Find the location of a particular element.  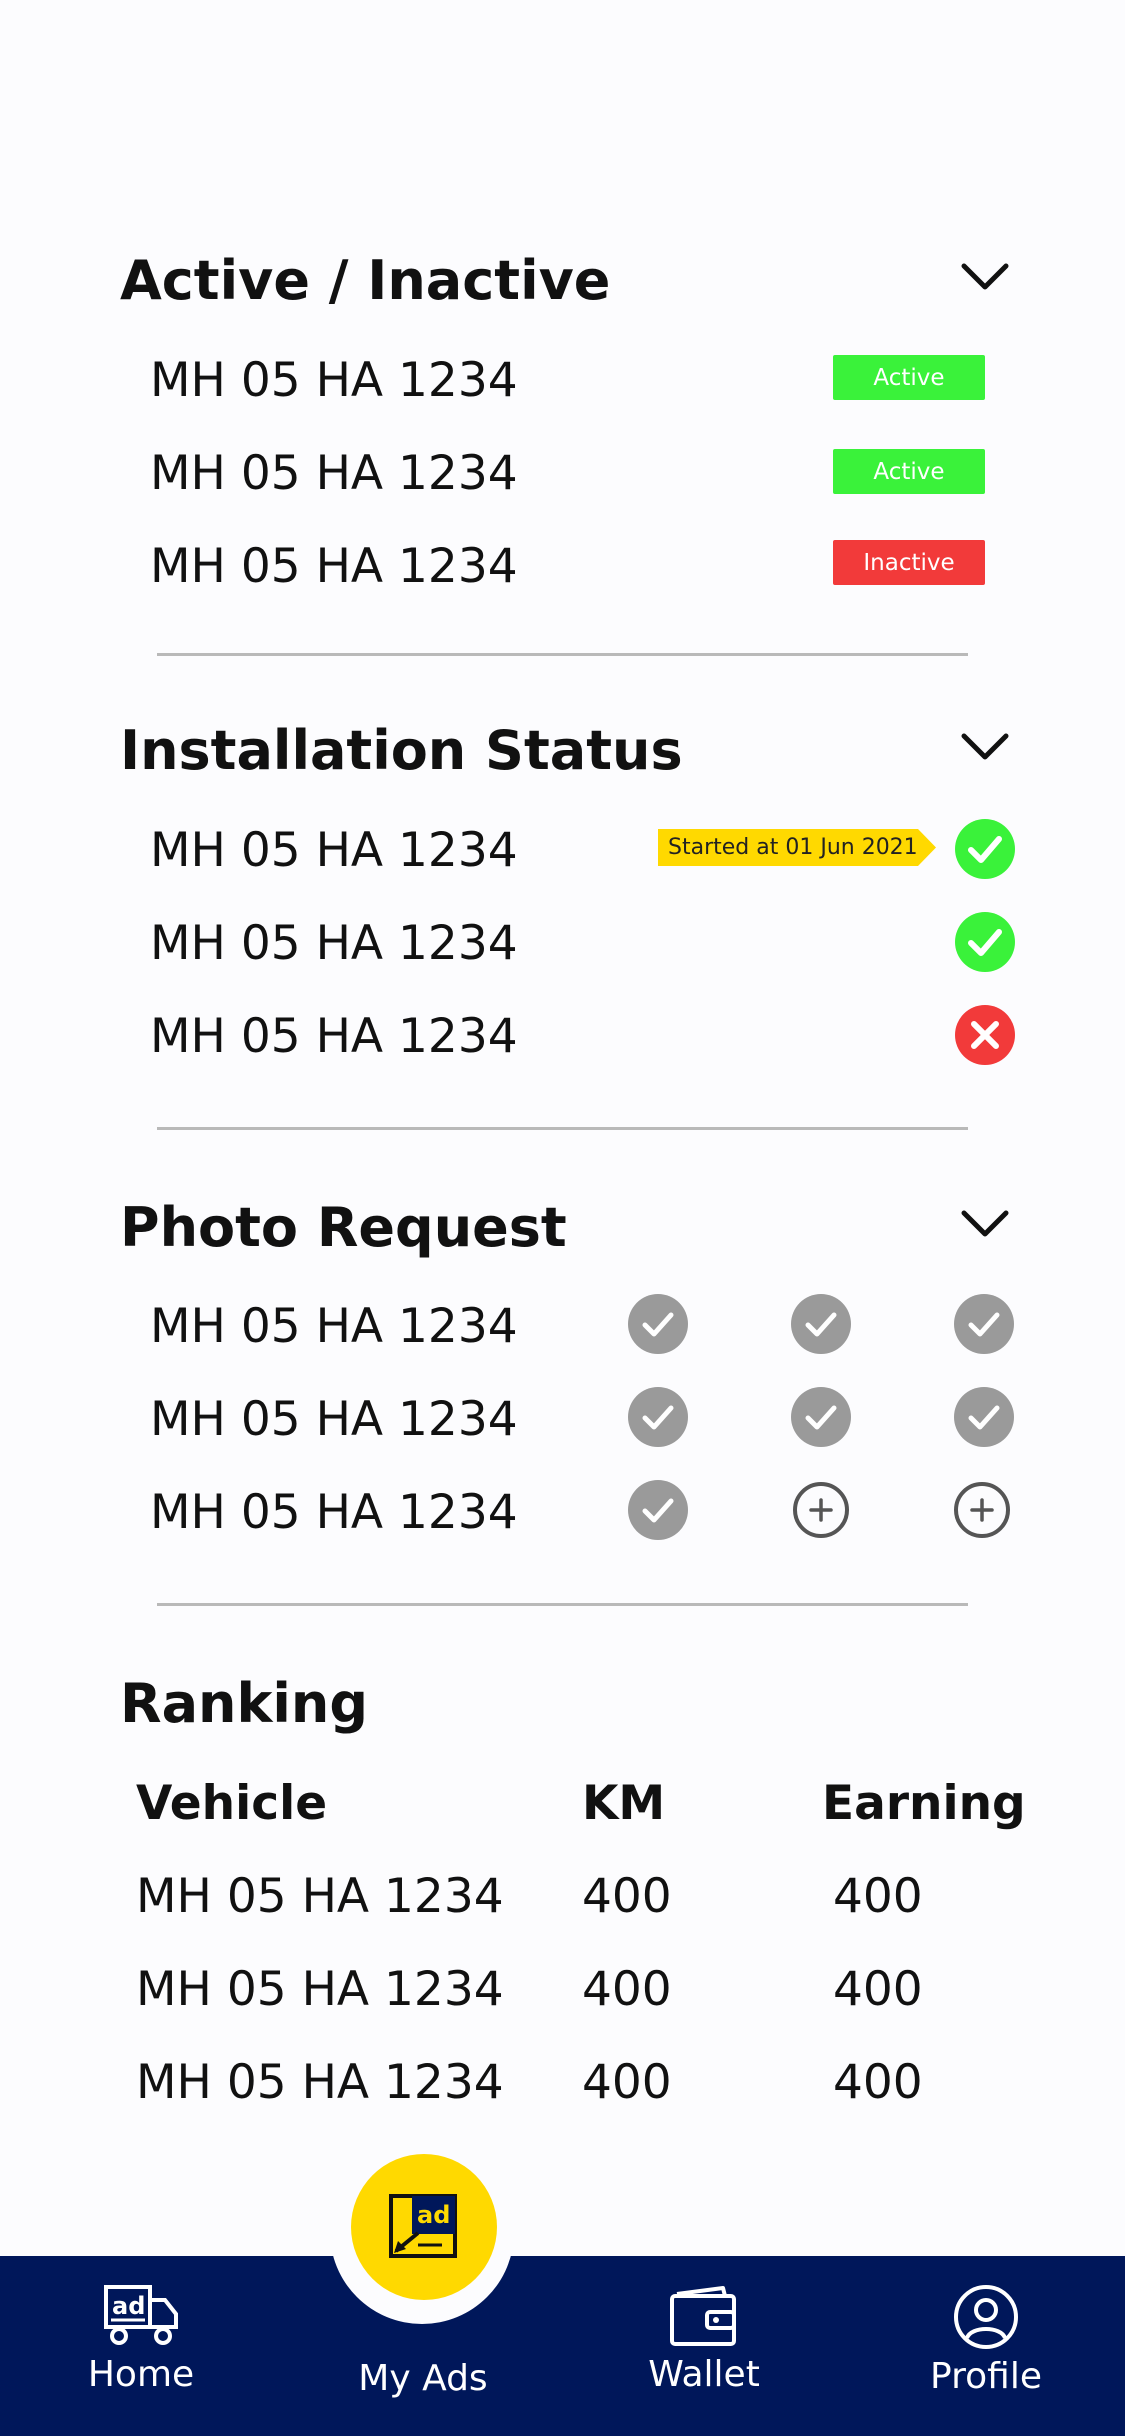

section-title-photo: Photo Request is located at coordinates (343, 1227).